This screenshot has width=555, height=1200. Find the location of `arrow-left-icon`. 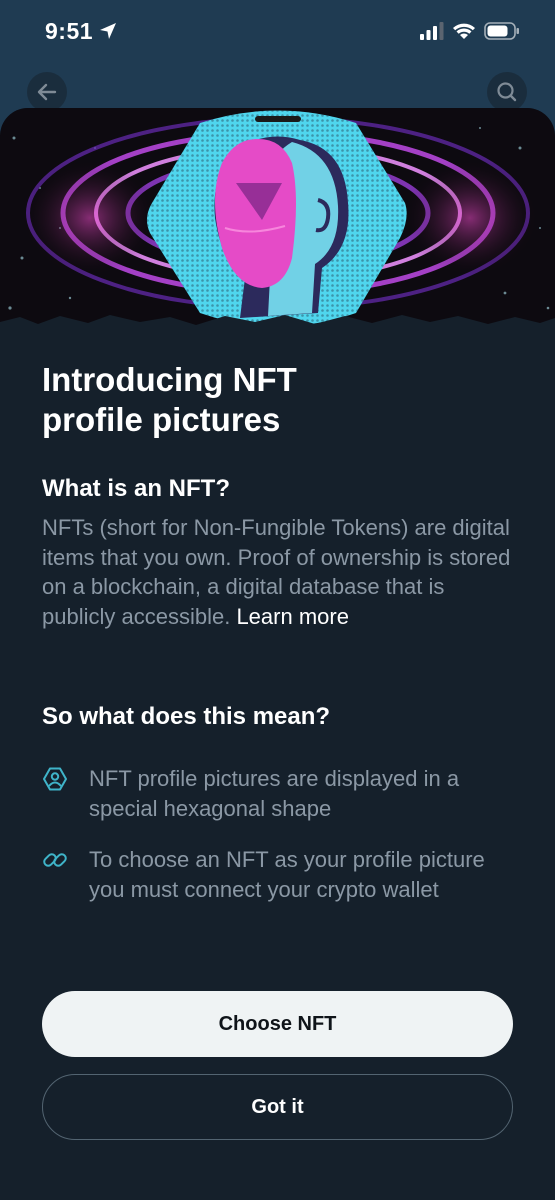

arrow-left-icon is located at coordinates (47, 92).